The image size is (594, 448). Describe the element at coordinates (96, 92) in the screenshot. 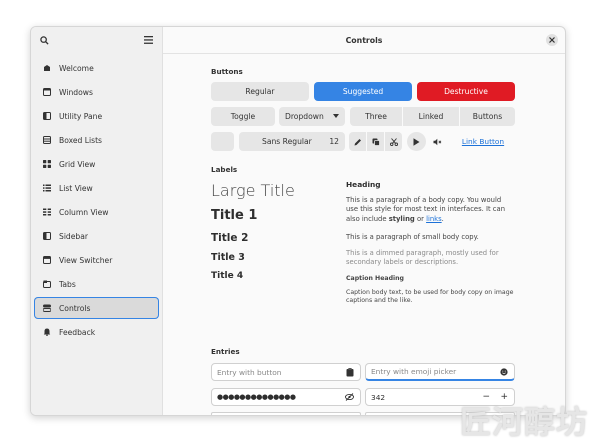

I see `sidebar-item-windows: Windows` at that location.